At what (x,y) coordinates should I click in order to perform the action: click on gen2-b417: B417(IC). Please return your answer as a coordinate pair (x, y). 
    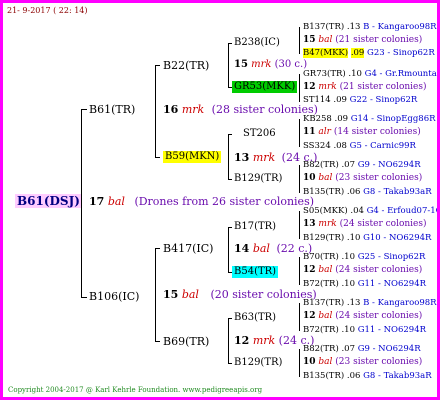
    Looking at the image, I should click on (188, 248).